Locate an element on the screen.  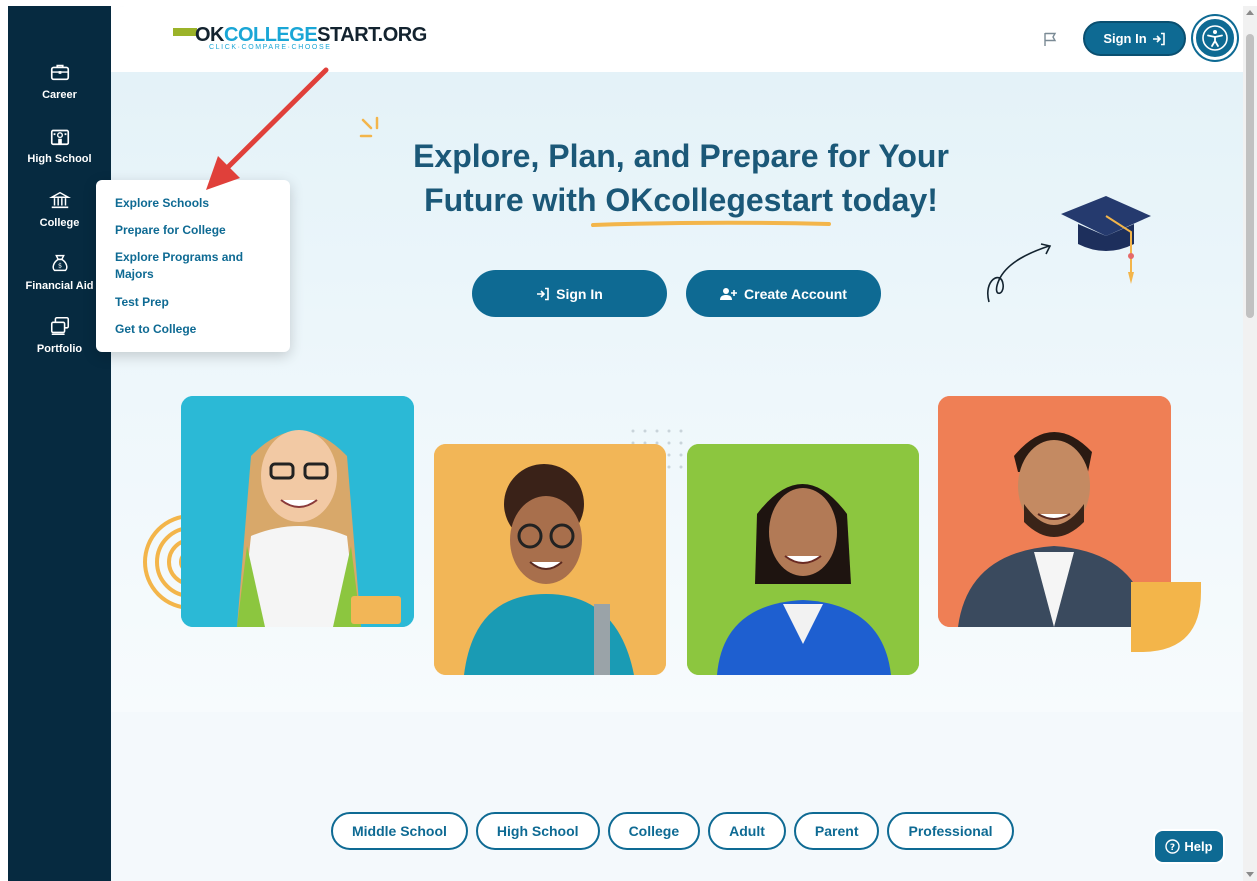
header-sign-in-label: Sign In is located at coordinates (1125, 38).